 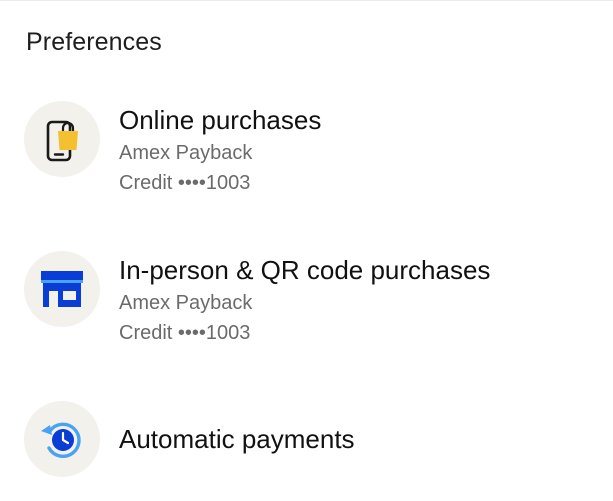 I want to click on item-text: Automatic payments, so click(x=237, y=439).